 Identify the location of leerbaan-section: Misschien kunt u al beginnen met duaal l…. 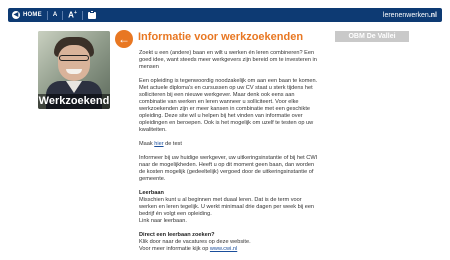
(230, 211).